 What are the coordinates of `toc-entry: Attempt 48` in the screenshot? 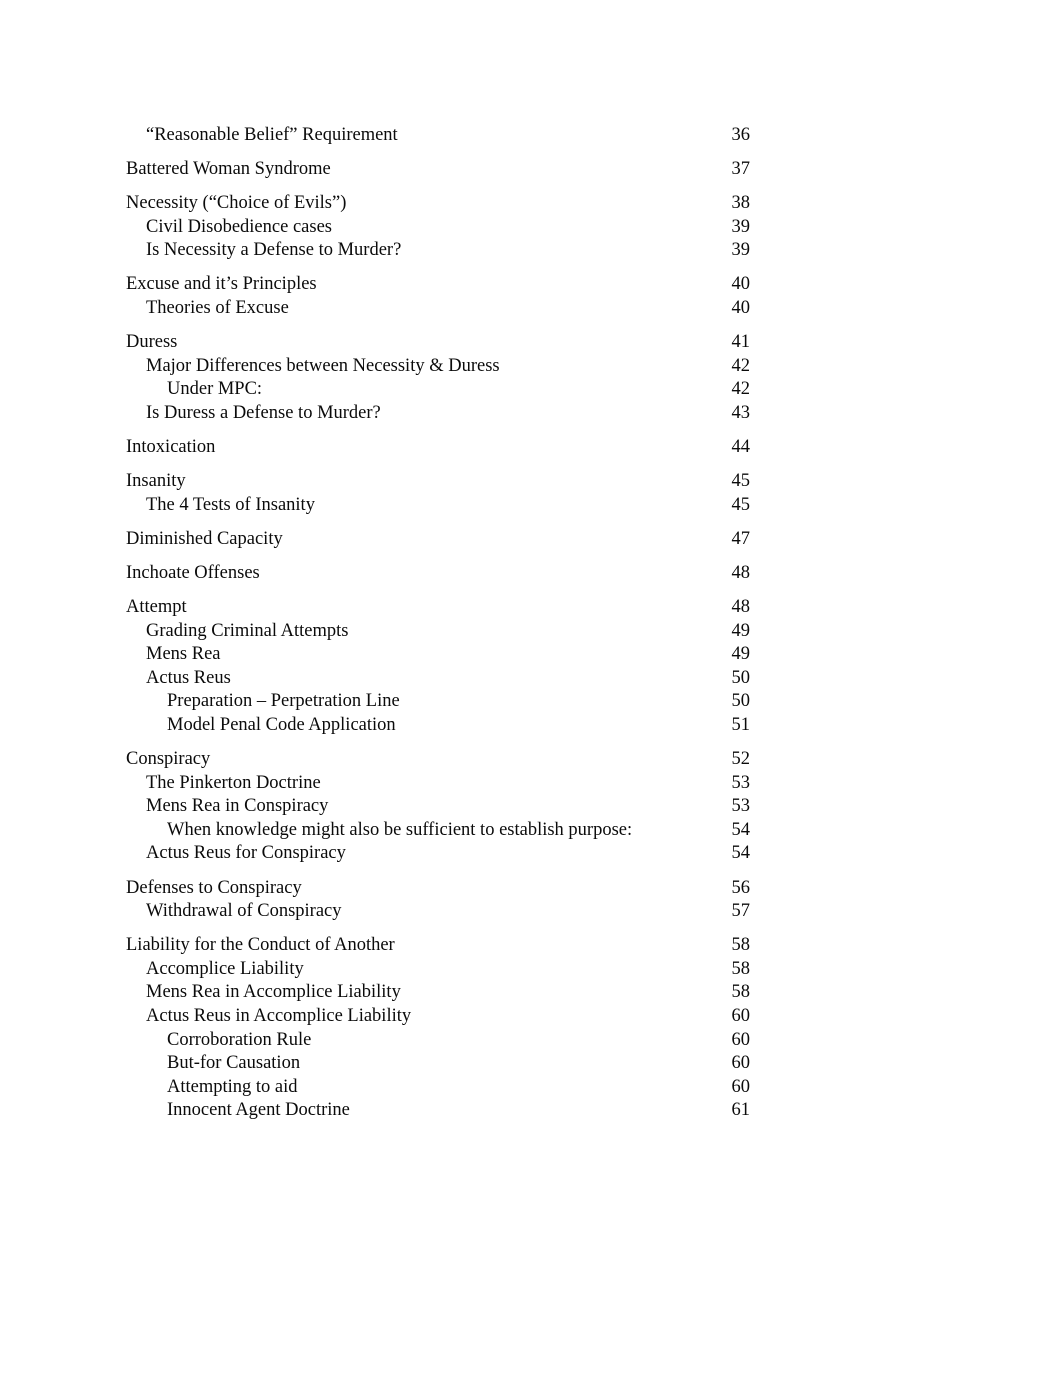 It's located at (438, 608).